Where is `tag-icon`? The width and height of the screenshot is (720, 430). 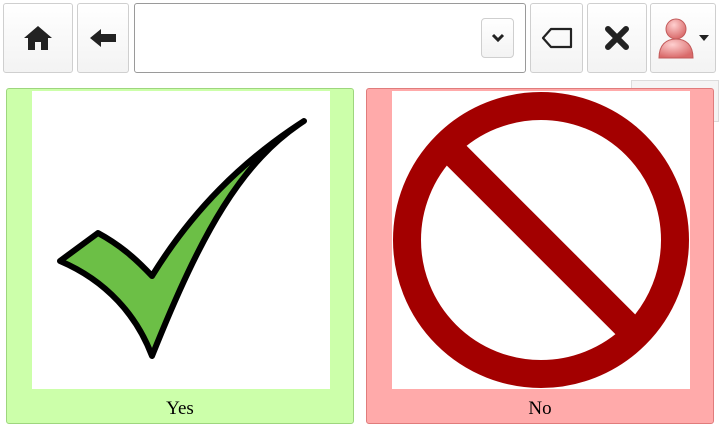
tag-icon is located at coordinates (556, 38).